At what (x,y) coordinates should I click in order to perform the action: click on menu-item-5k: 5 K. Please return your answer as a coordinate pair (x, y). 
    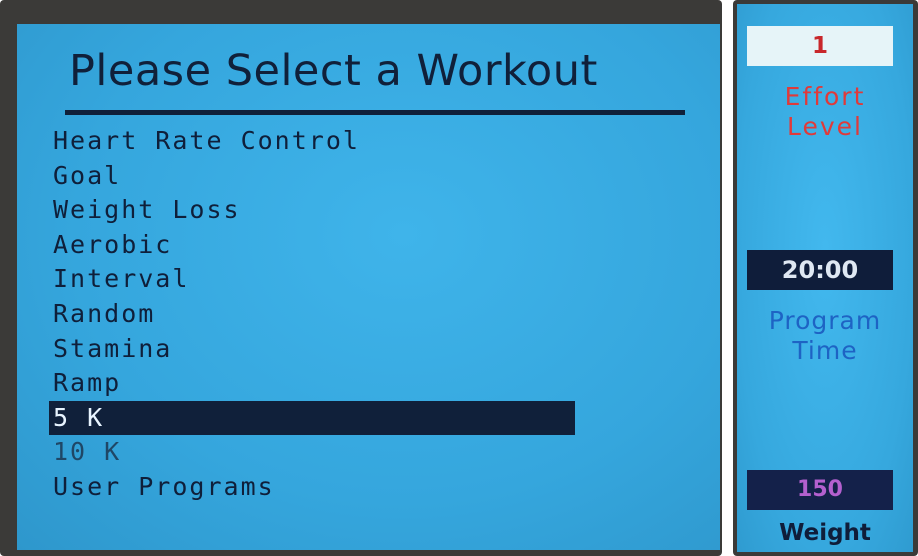
    Looking at the image, I should click on (312, 418).